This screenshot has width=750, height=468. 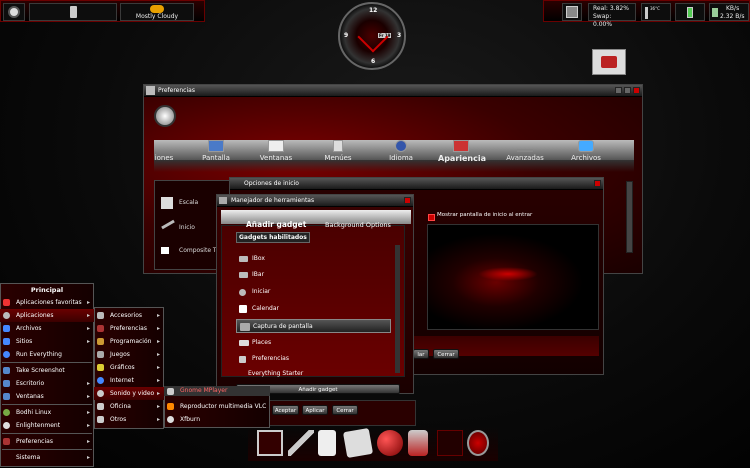 I want to click on menu-item-sitios: Sitios ▸, so click(x=47, y=341).